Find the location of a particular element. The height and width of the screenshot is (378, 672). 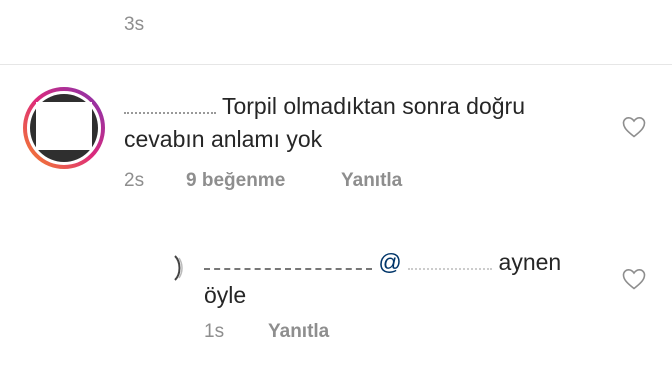

divider is located at coordinates (336, 64).